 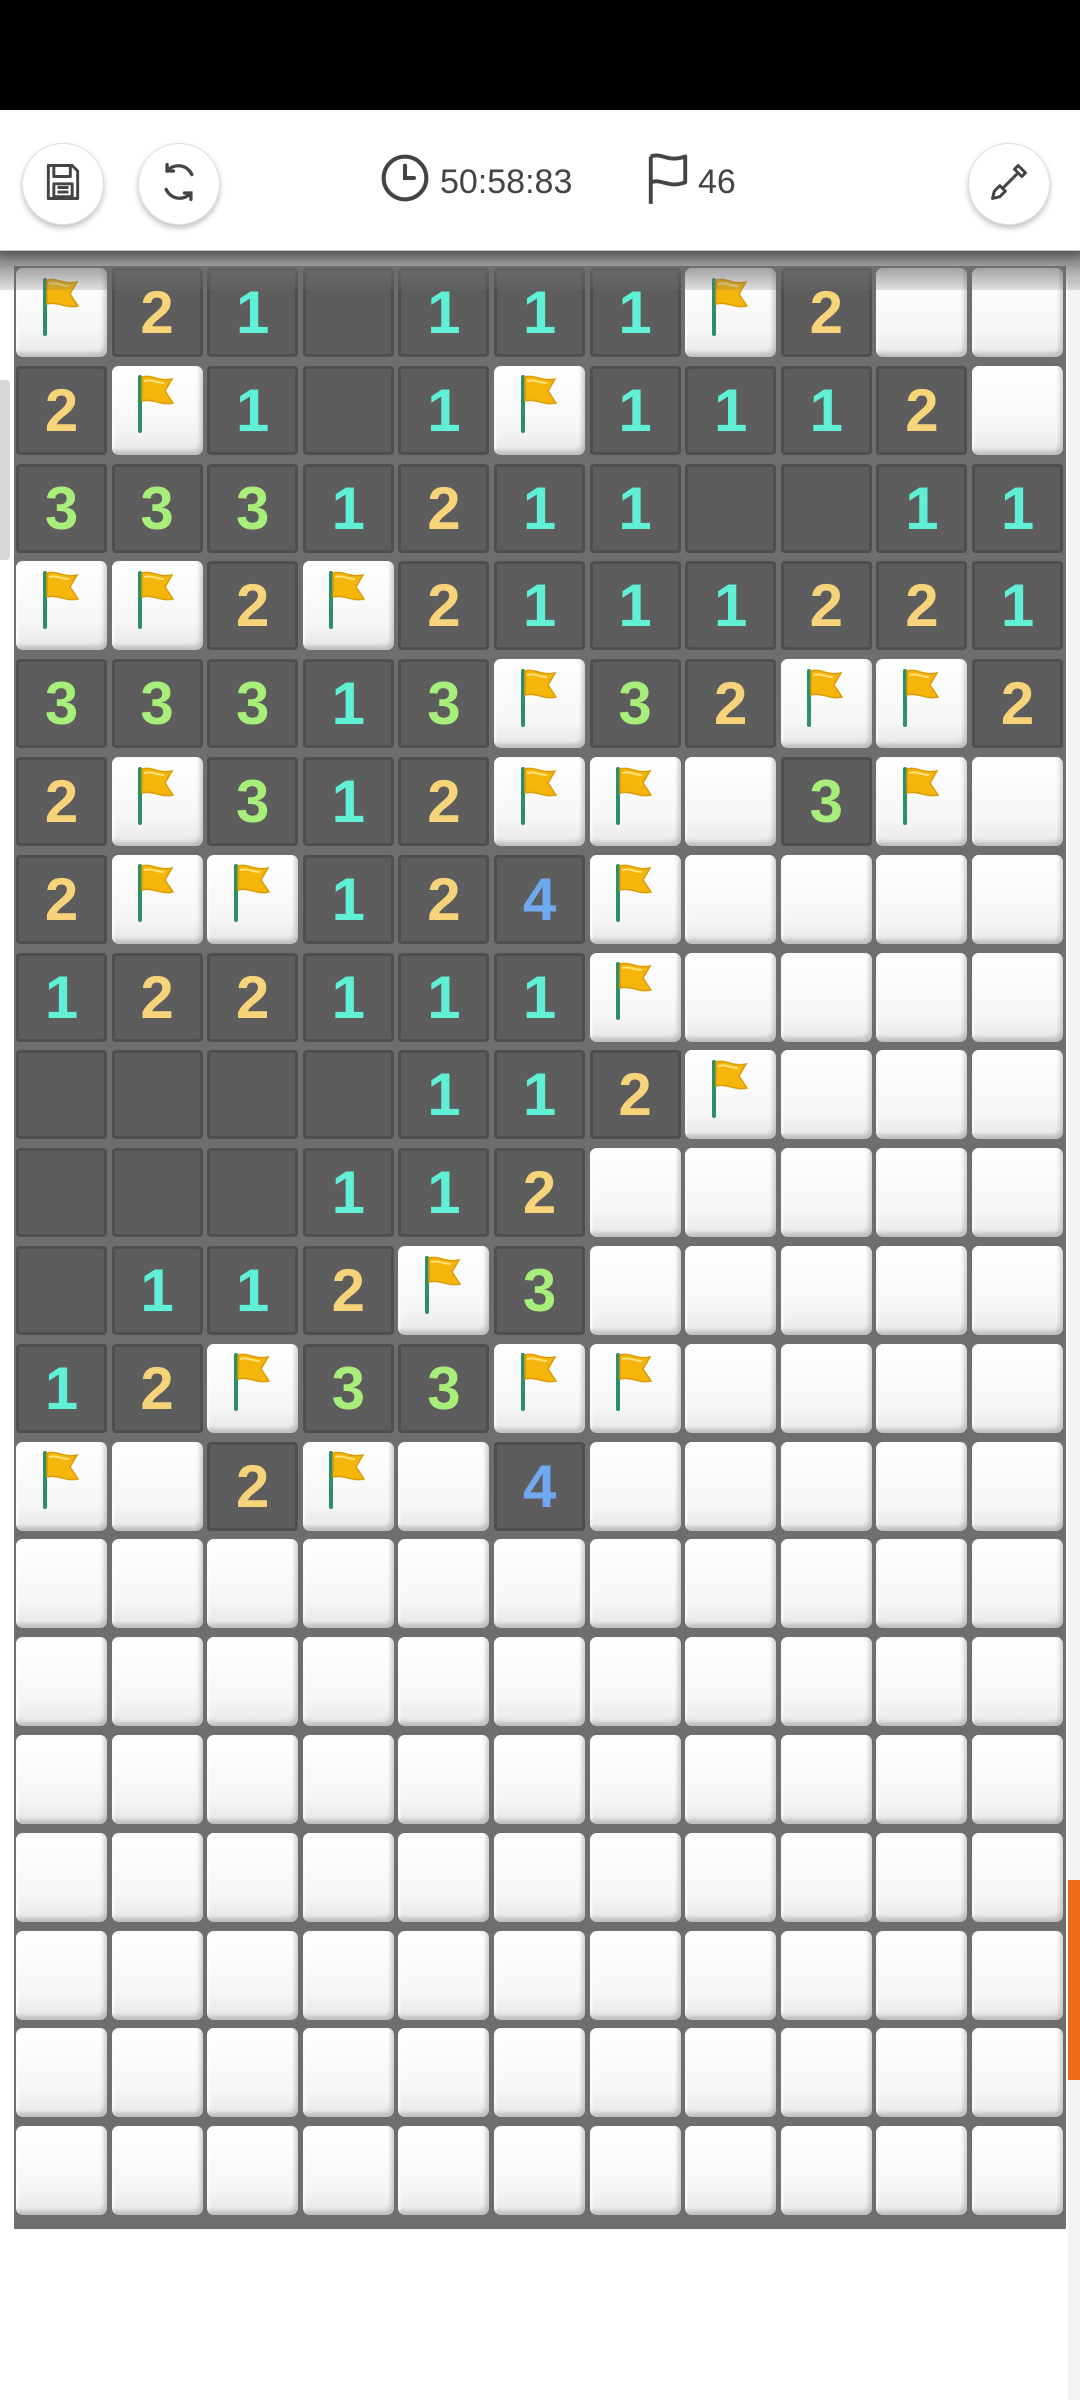 I want to click on drawer-handle, so click(x=5, y=470).